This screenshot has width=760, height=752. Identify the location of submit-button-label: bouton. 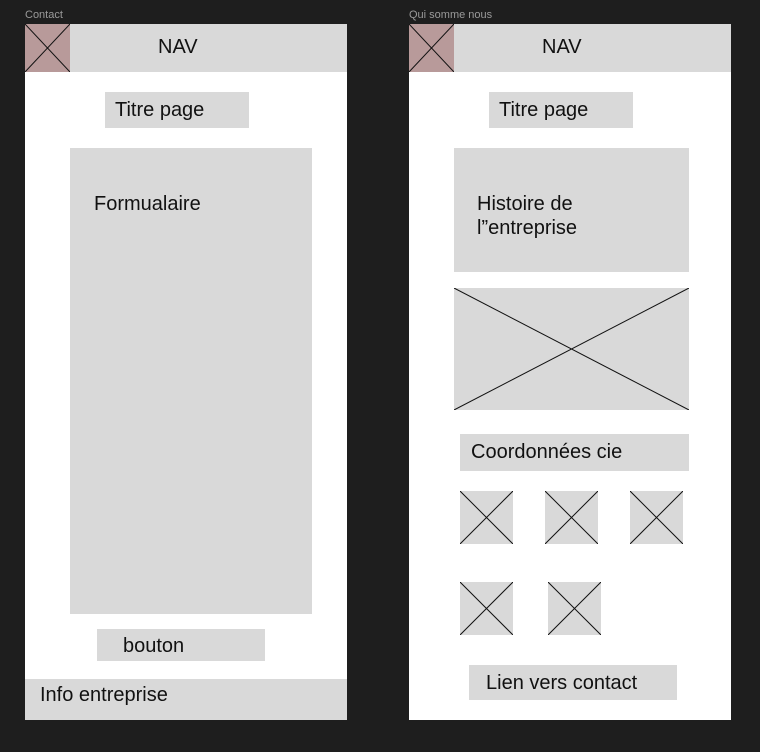
(154, 646).